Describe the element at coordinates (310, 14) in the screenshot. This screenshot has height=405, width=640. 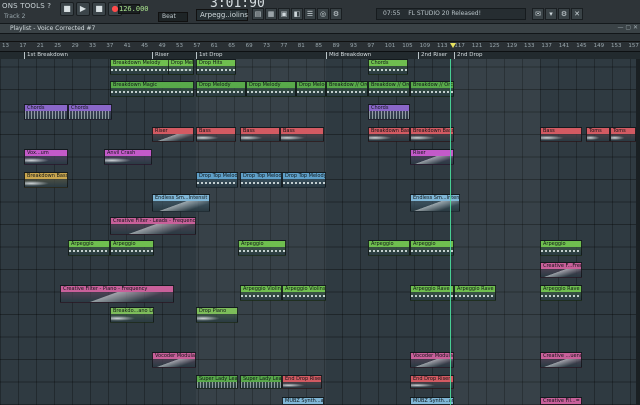
I see `browser-icon: ☰` at that location.